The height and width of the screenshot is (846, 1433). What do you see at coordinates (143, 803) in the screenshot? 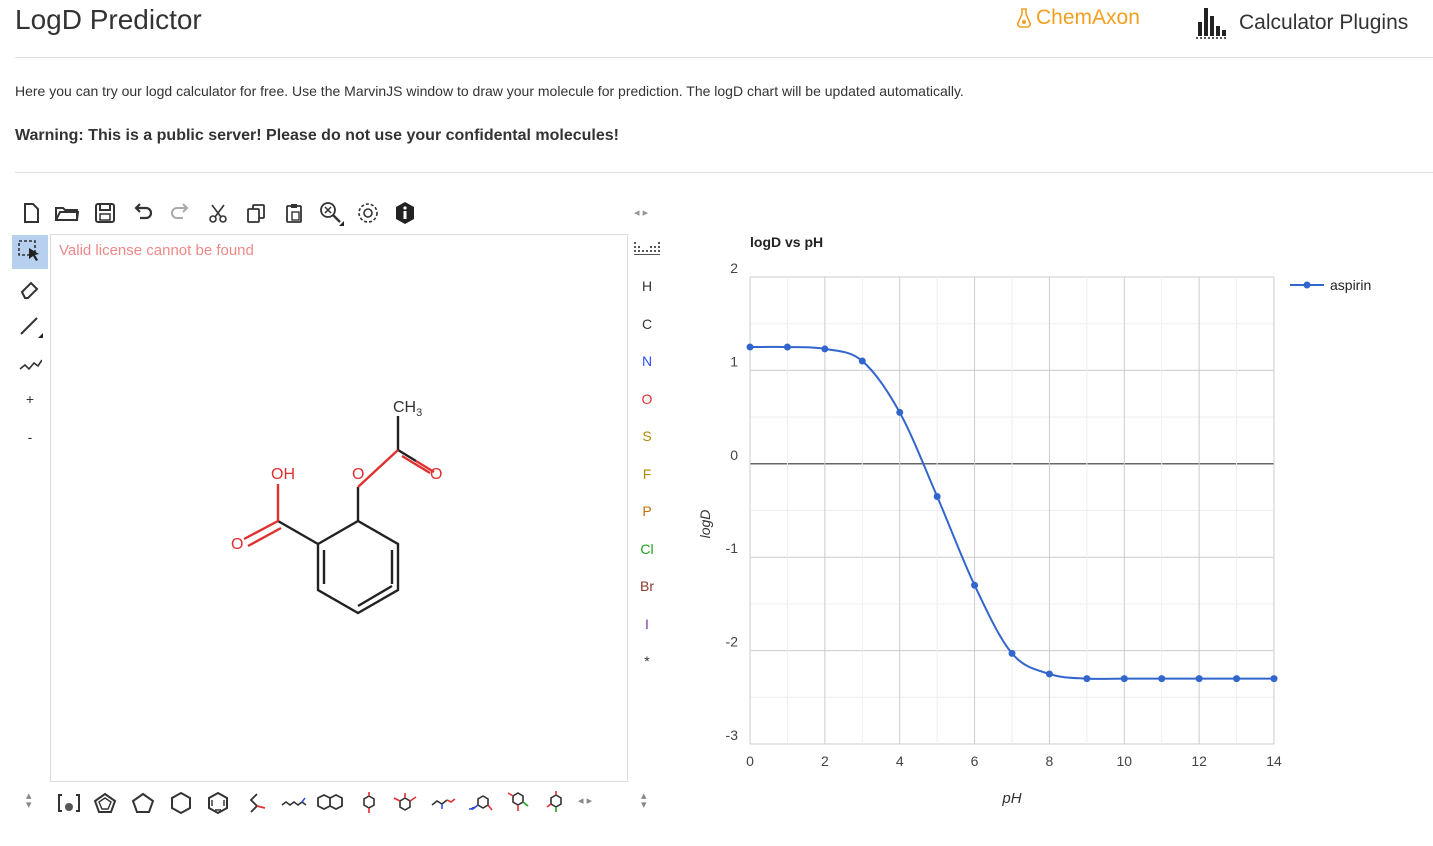
I see `cyclopentane-template-icon` at bounding box center [143, 803].